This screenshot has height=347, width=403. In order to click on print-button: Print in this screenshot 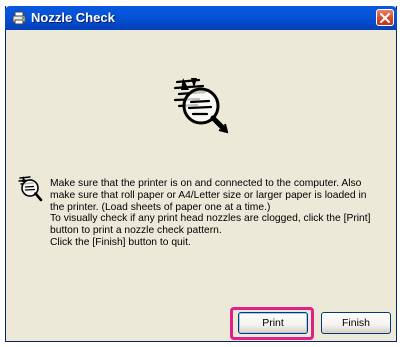, I will do `click(273, 323)`.